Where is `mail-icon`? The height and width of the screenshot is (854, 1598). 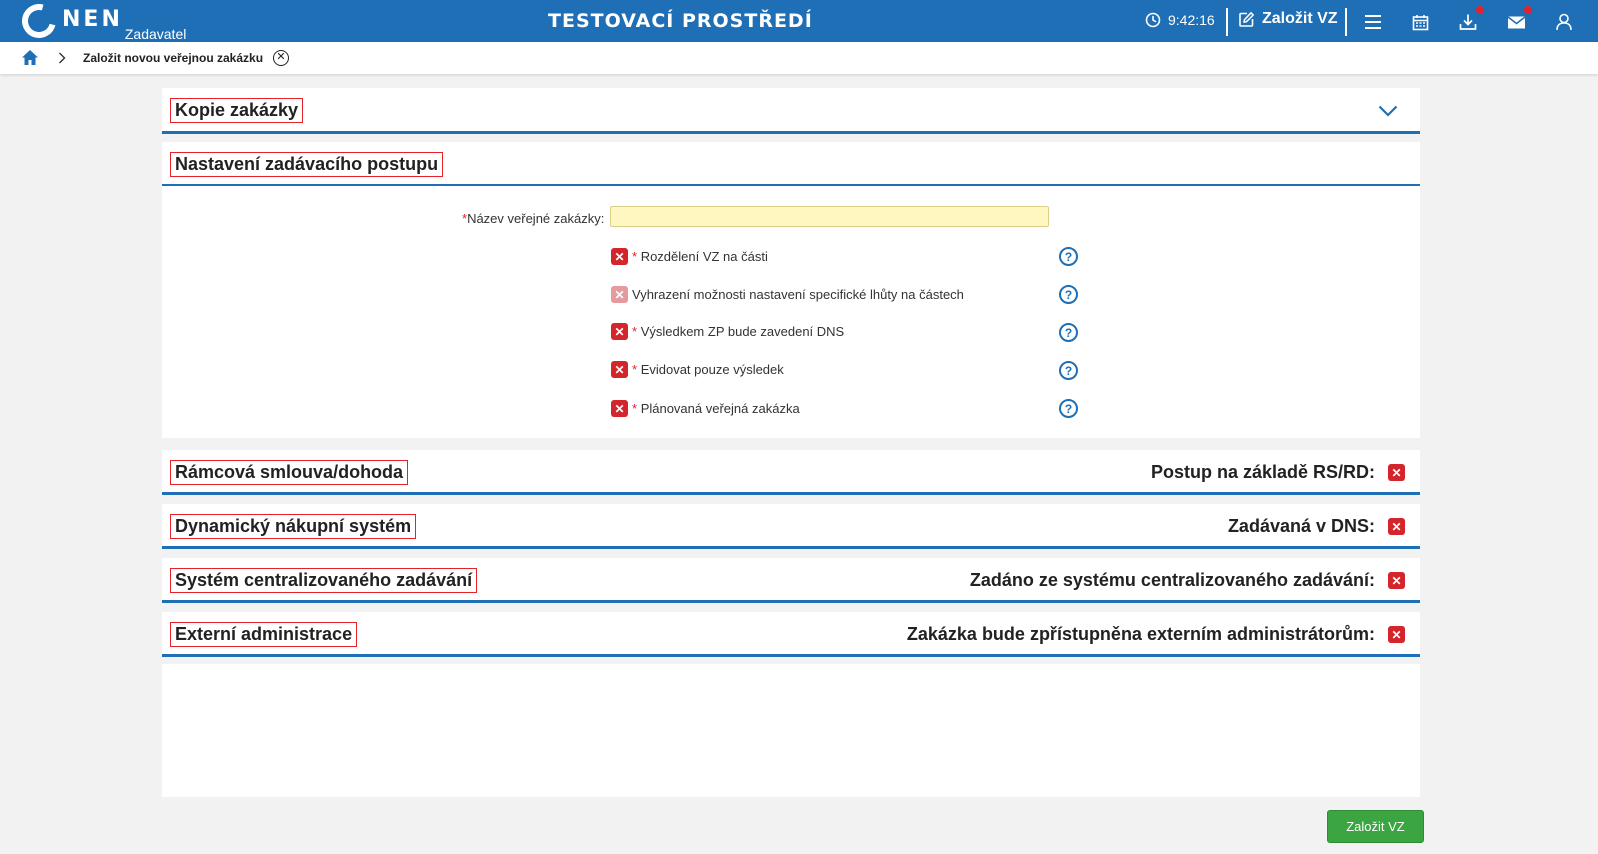
mail-icon is located at coordinates (1516, 21).